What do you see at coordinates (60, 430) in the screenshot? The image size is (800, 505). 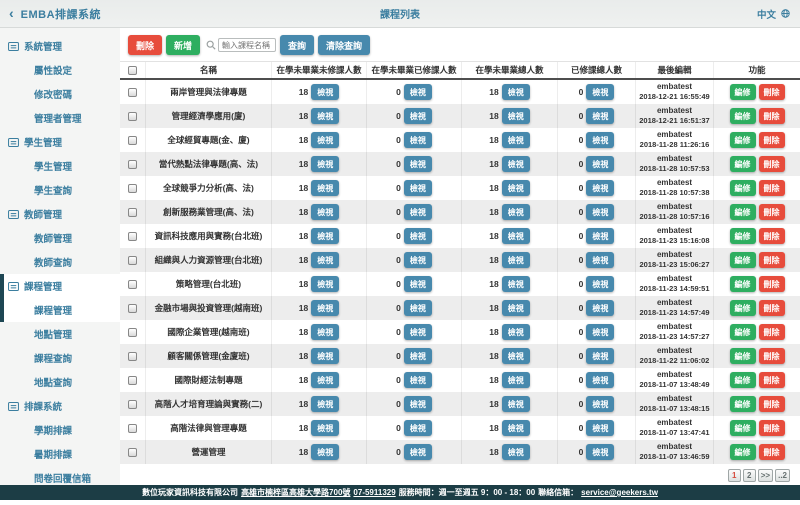 I see `sidebar-item-學期排課: 學期排課` at bounding box center [60, 430].